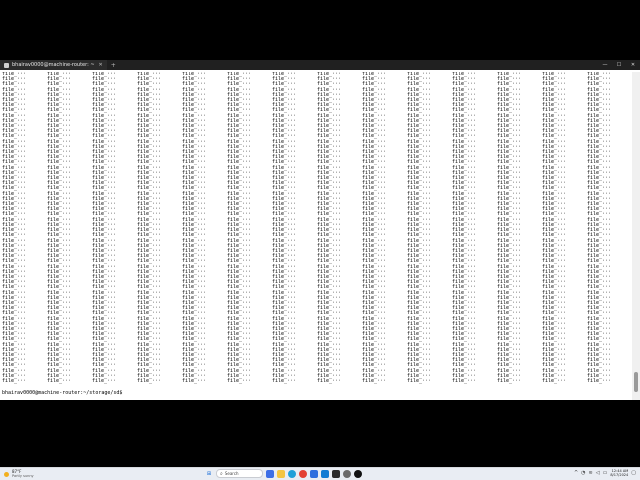 Image resolution: width=640 pixels, height=480 pixels. What do you see at coordinates (358, 473) in the screenshot?
I see `media-icon` at bounding box center [358, 473].